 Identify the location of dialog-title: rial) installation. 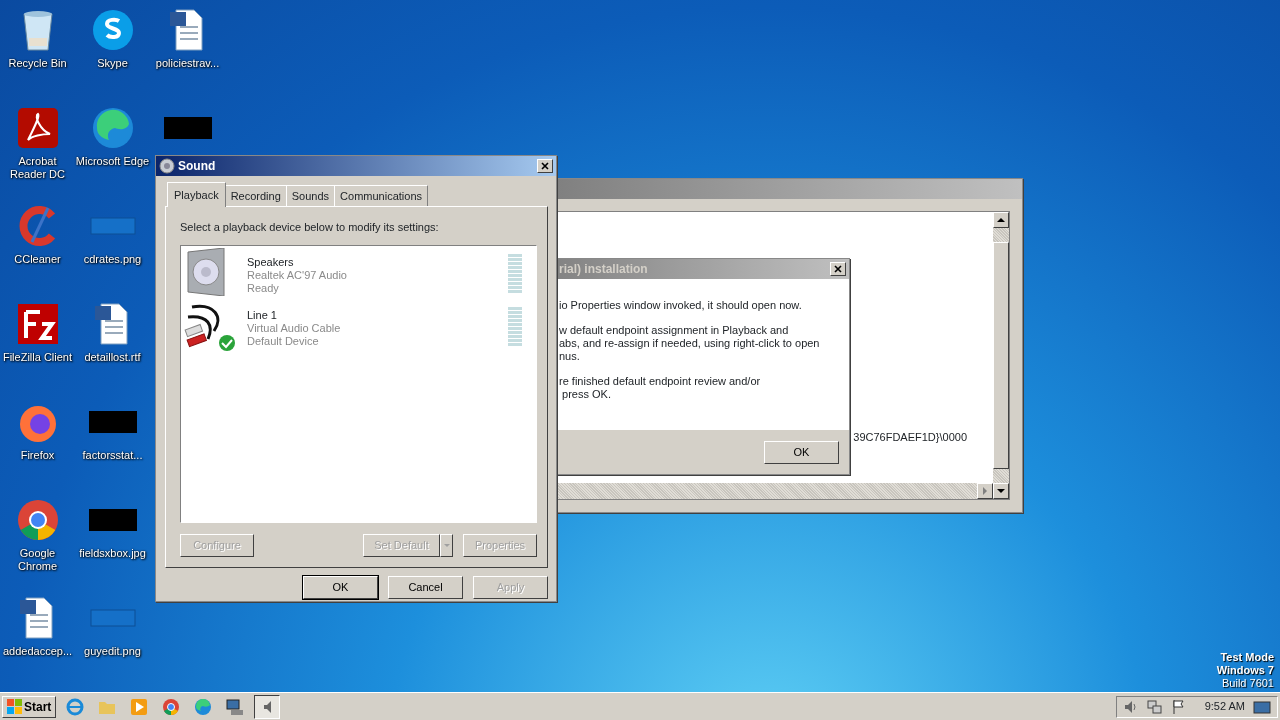
(603, 269).